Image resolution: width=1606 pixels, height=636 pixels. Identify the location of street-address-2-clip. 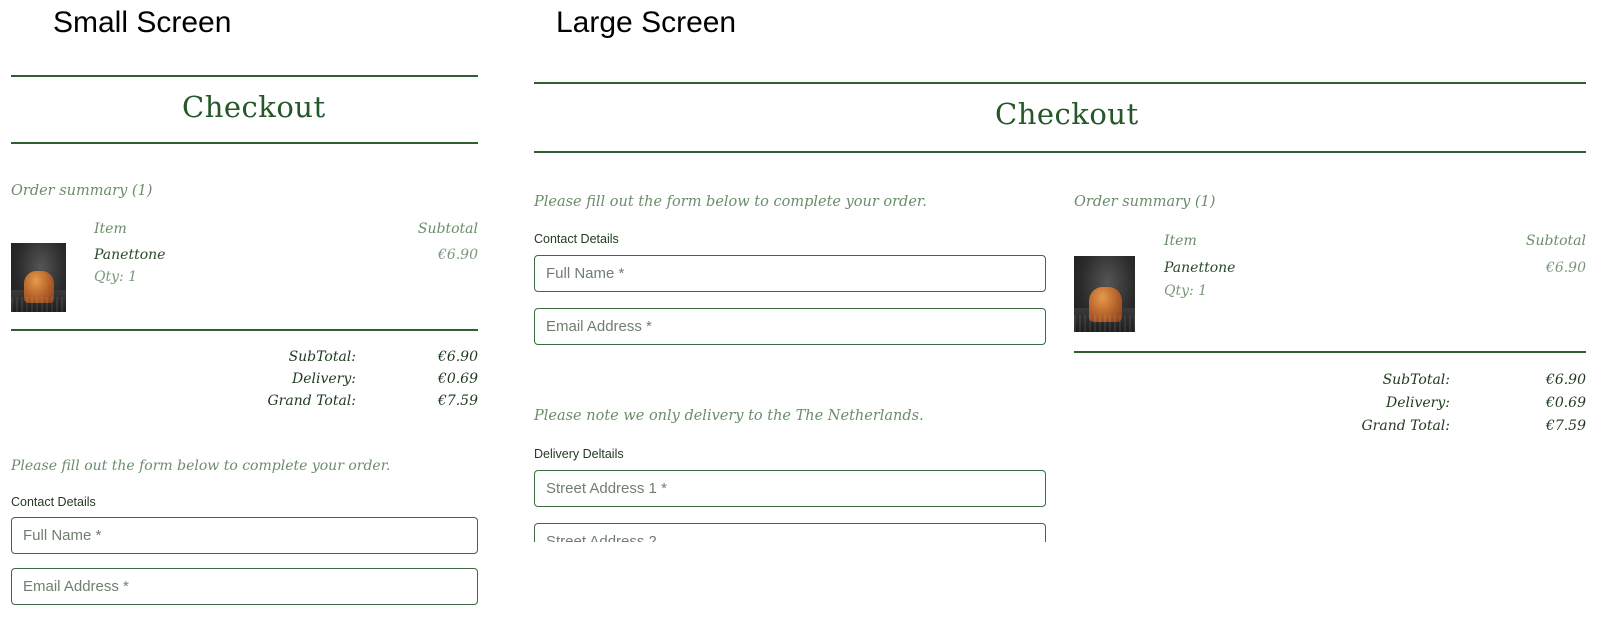
(790, 532).